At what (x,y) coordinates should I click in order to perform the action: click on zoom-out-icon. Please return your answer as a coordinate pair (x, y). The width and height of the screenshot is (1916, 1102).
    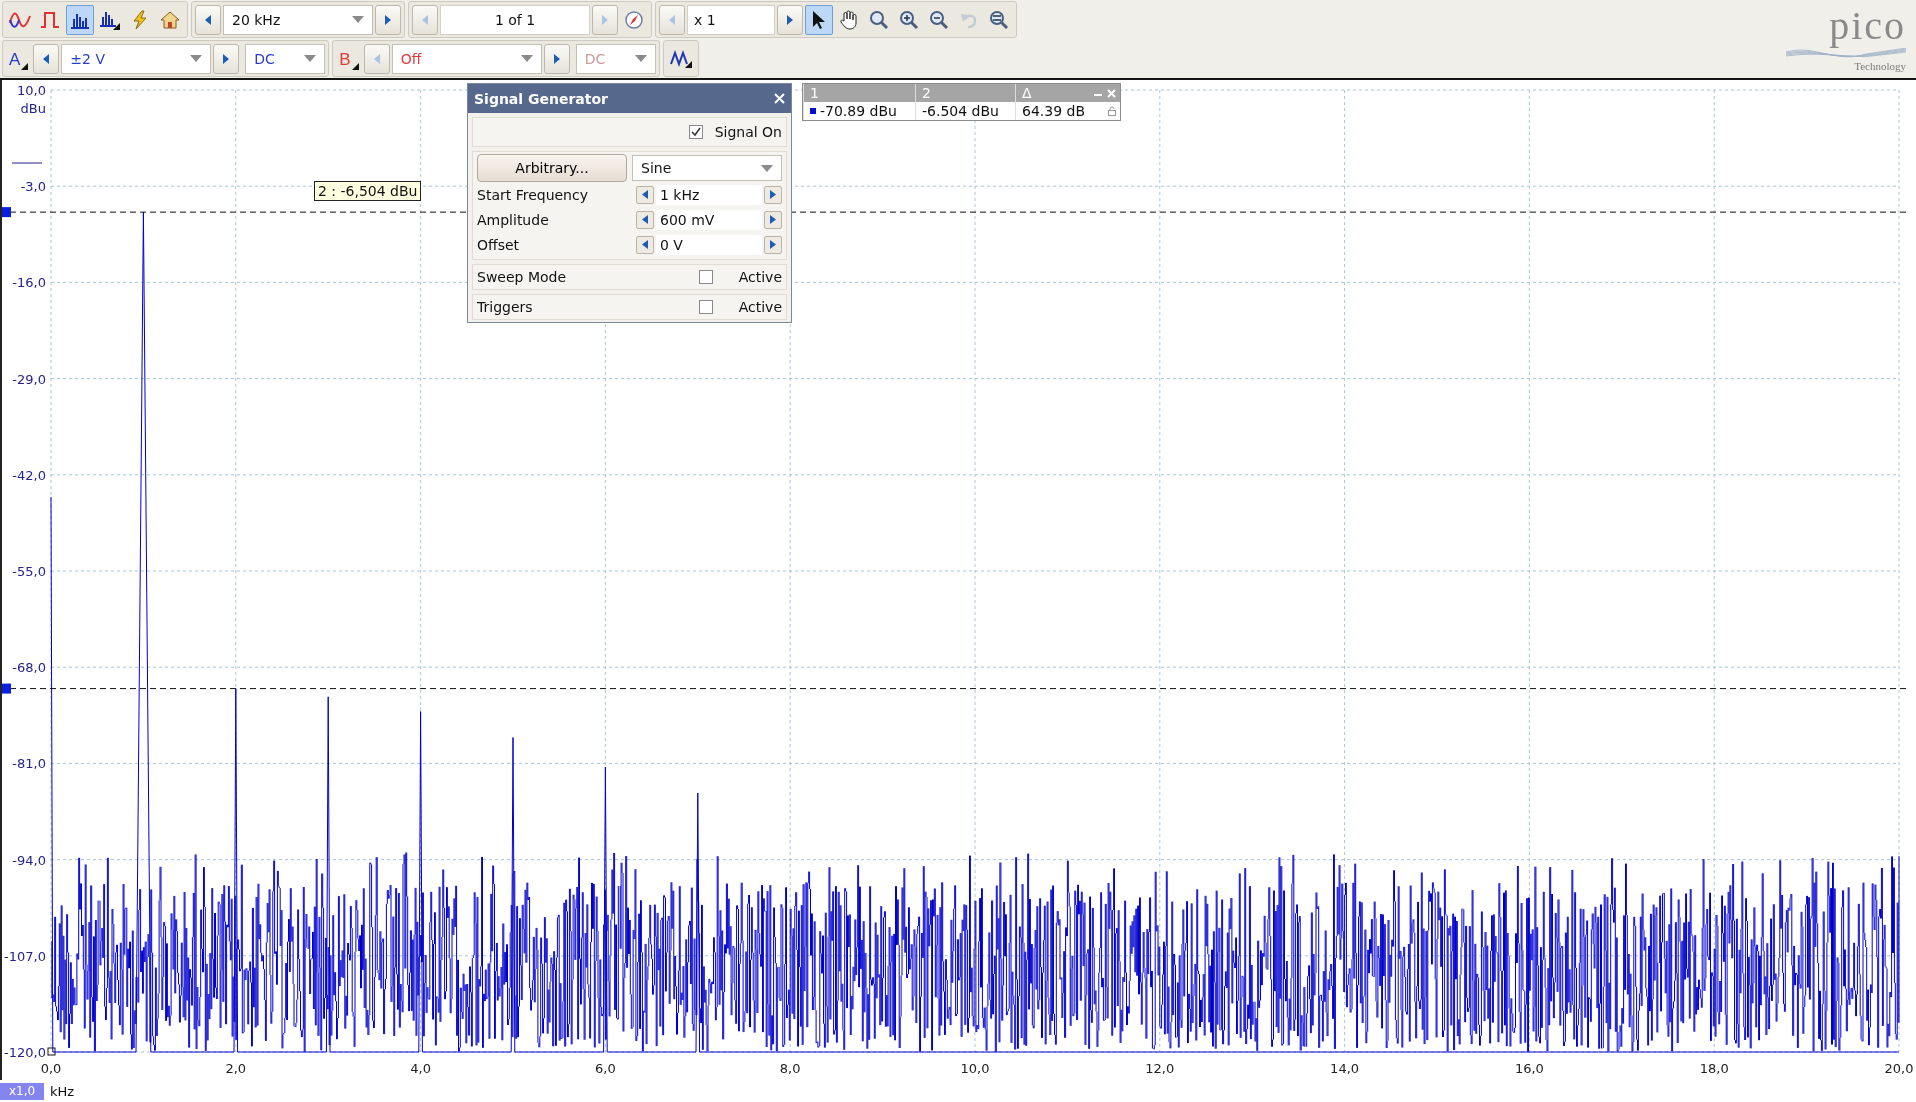
    Looking at the image, I should click on (939, 19).